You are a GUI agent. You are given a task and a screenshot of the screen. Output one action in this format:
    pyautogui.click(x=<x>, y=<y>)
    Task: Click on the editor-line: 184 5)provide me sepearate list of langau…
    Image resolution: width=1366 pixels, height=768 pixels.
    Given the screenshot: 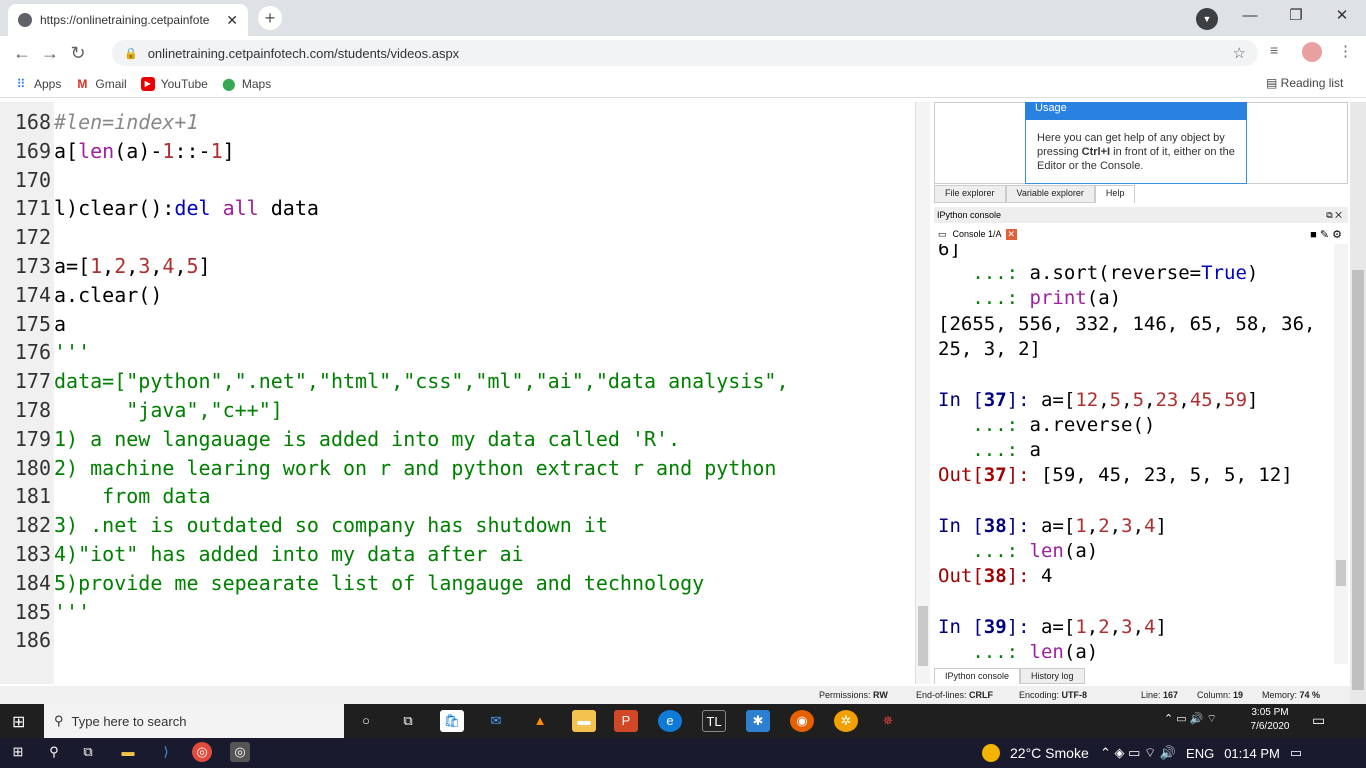 What is the action you would take?
    pyautogui.click(x=352, y=585)
    